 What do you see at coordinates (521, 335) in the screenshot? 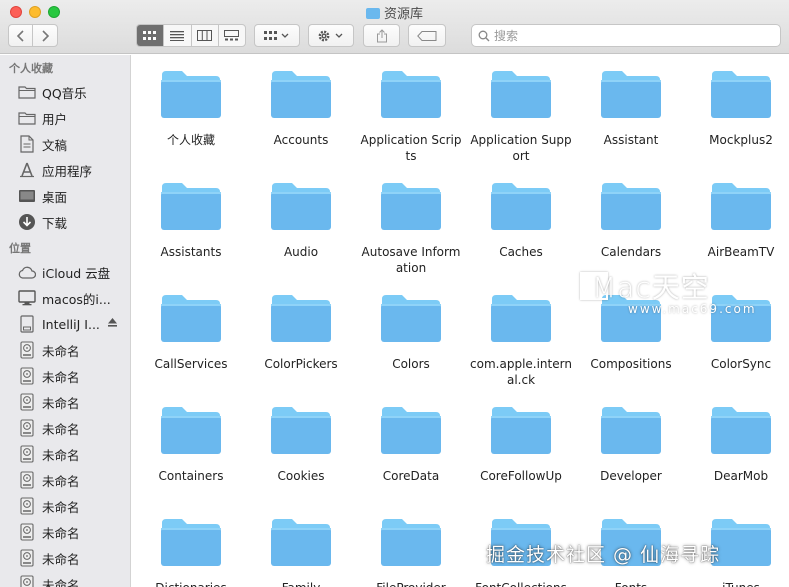
I see `folder-item: com.apple.internal.ck` at bounding box center [521, 335].